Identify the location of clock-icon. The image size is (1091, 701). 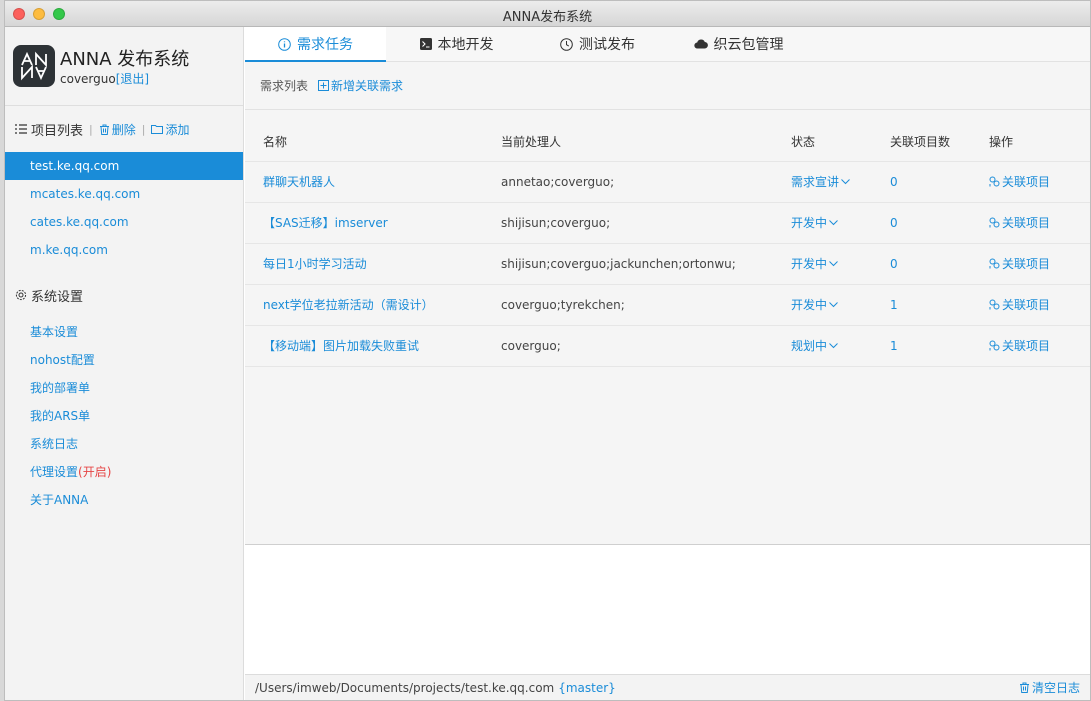
(566, 44).